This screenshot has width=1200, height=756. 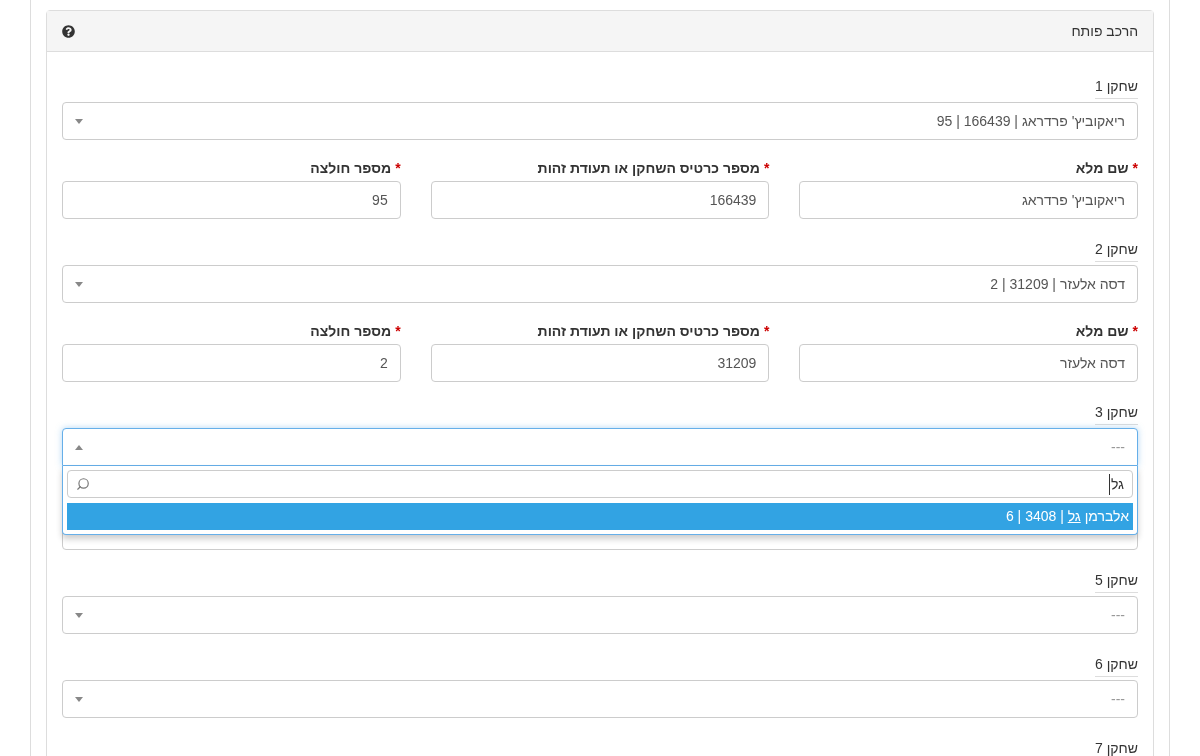 What do you see at coordinates (600, 200) in the screenshot?
I see `input-field: 166439` at bounding box center [600, 200].